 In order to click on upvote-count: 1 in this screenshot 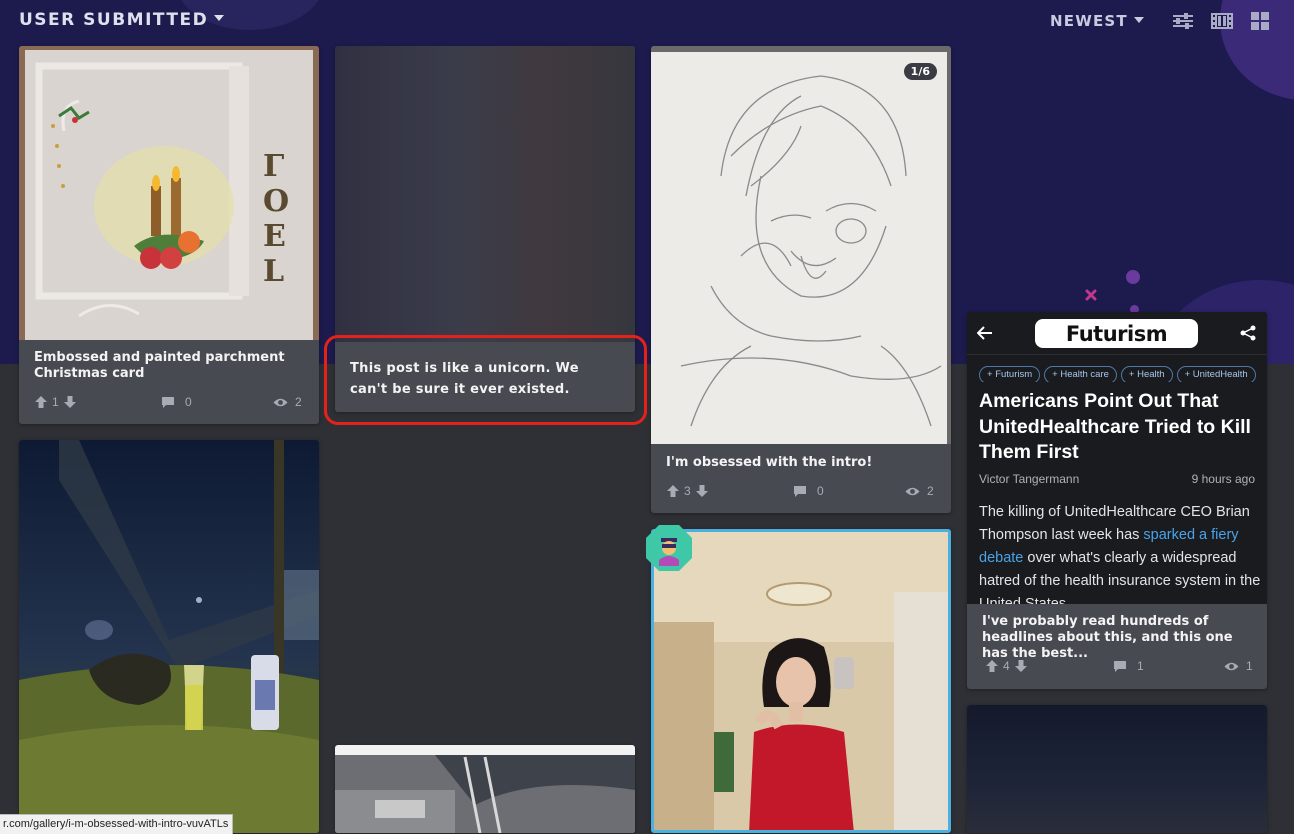, I will do `click(55, 402)`.